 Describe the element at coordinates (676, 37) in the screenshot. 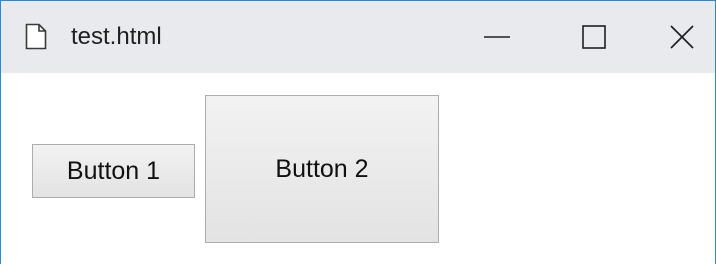

I see `close-button` at that location.